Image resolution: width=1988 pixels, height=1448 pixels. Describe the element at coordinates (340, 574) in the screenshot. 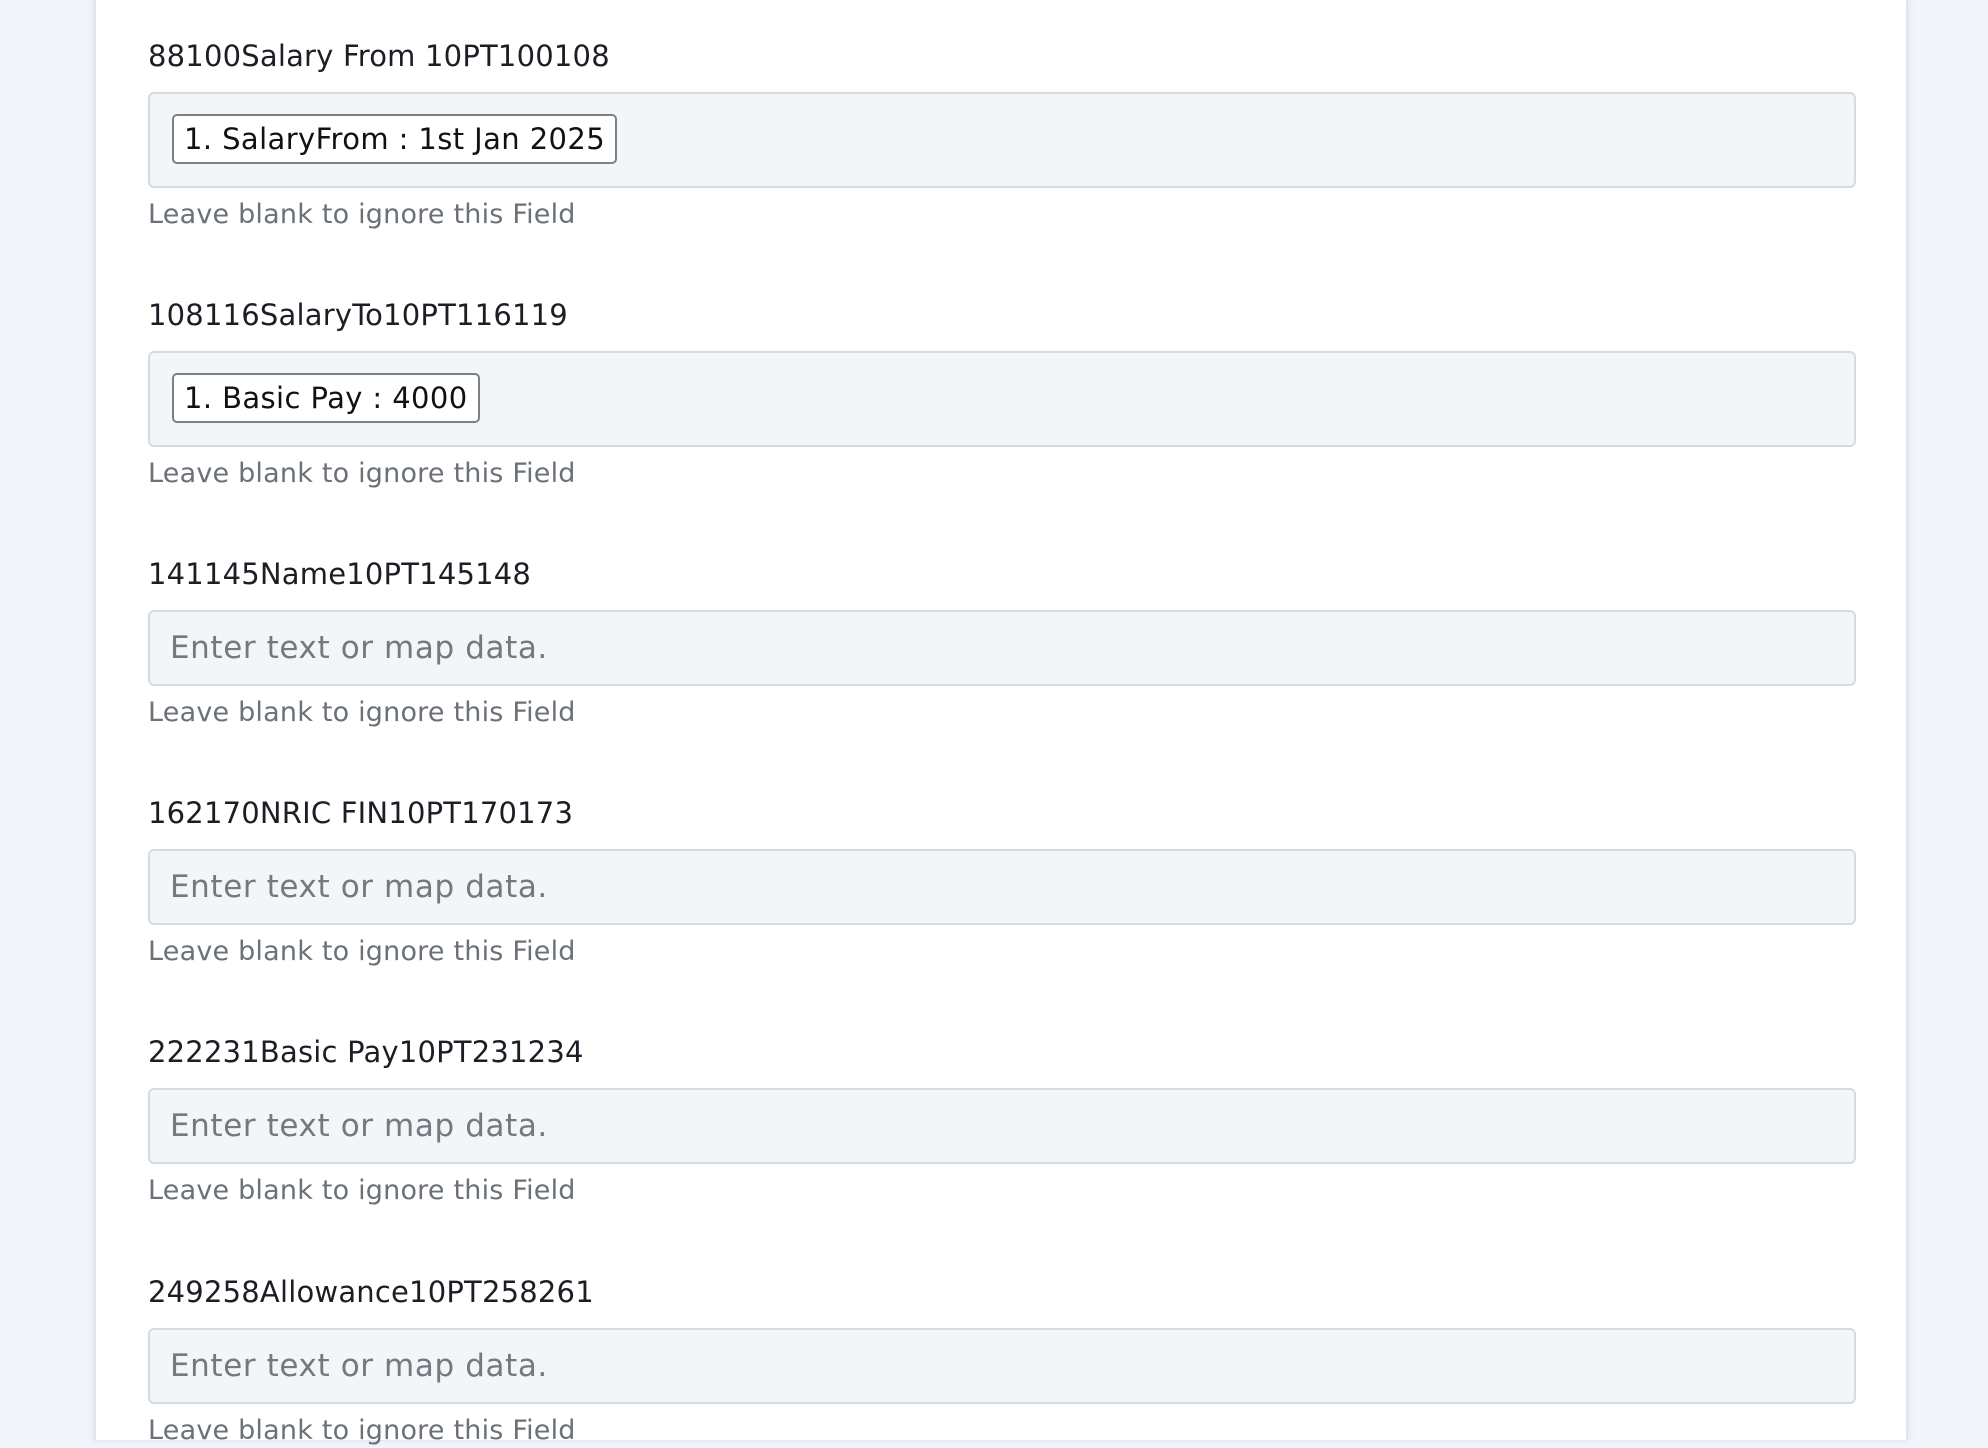

I see `field-label: 141145Name10PT145148` at that location.